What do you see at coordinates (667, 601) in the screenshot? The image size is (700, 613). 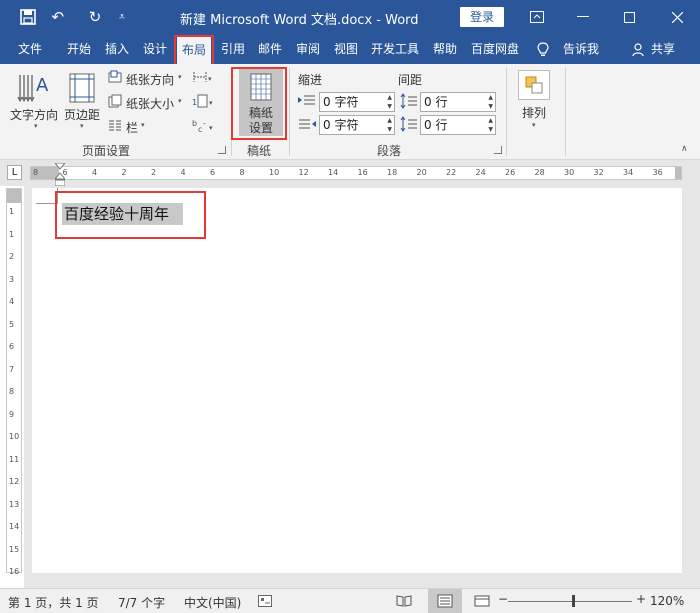 I see `zoom-level: 120%` at bounding box center [667, 601].